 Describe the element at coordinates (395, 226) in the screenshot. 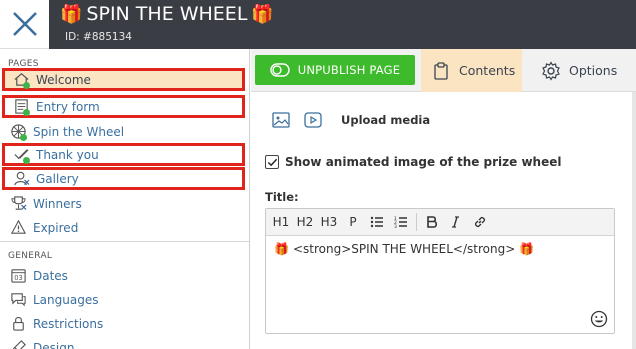

I see `svg-text: 3` at that location.